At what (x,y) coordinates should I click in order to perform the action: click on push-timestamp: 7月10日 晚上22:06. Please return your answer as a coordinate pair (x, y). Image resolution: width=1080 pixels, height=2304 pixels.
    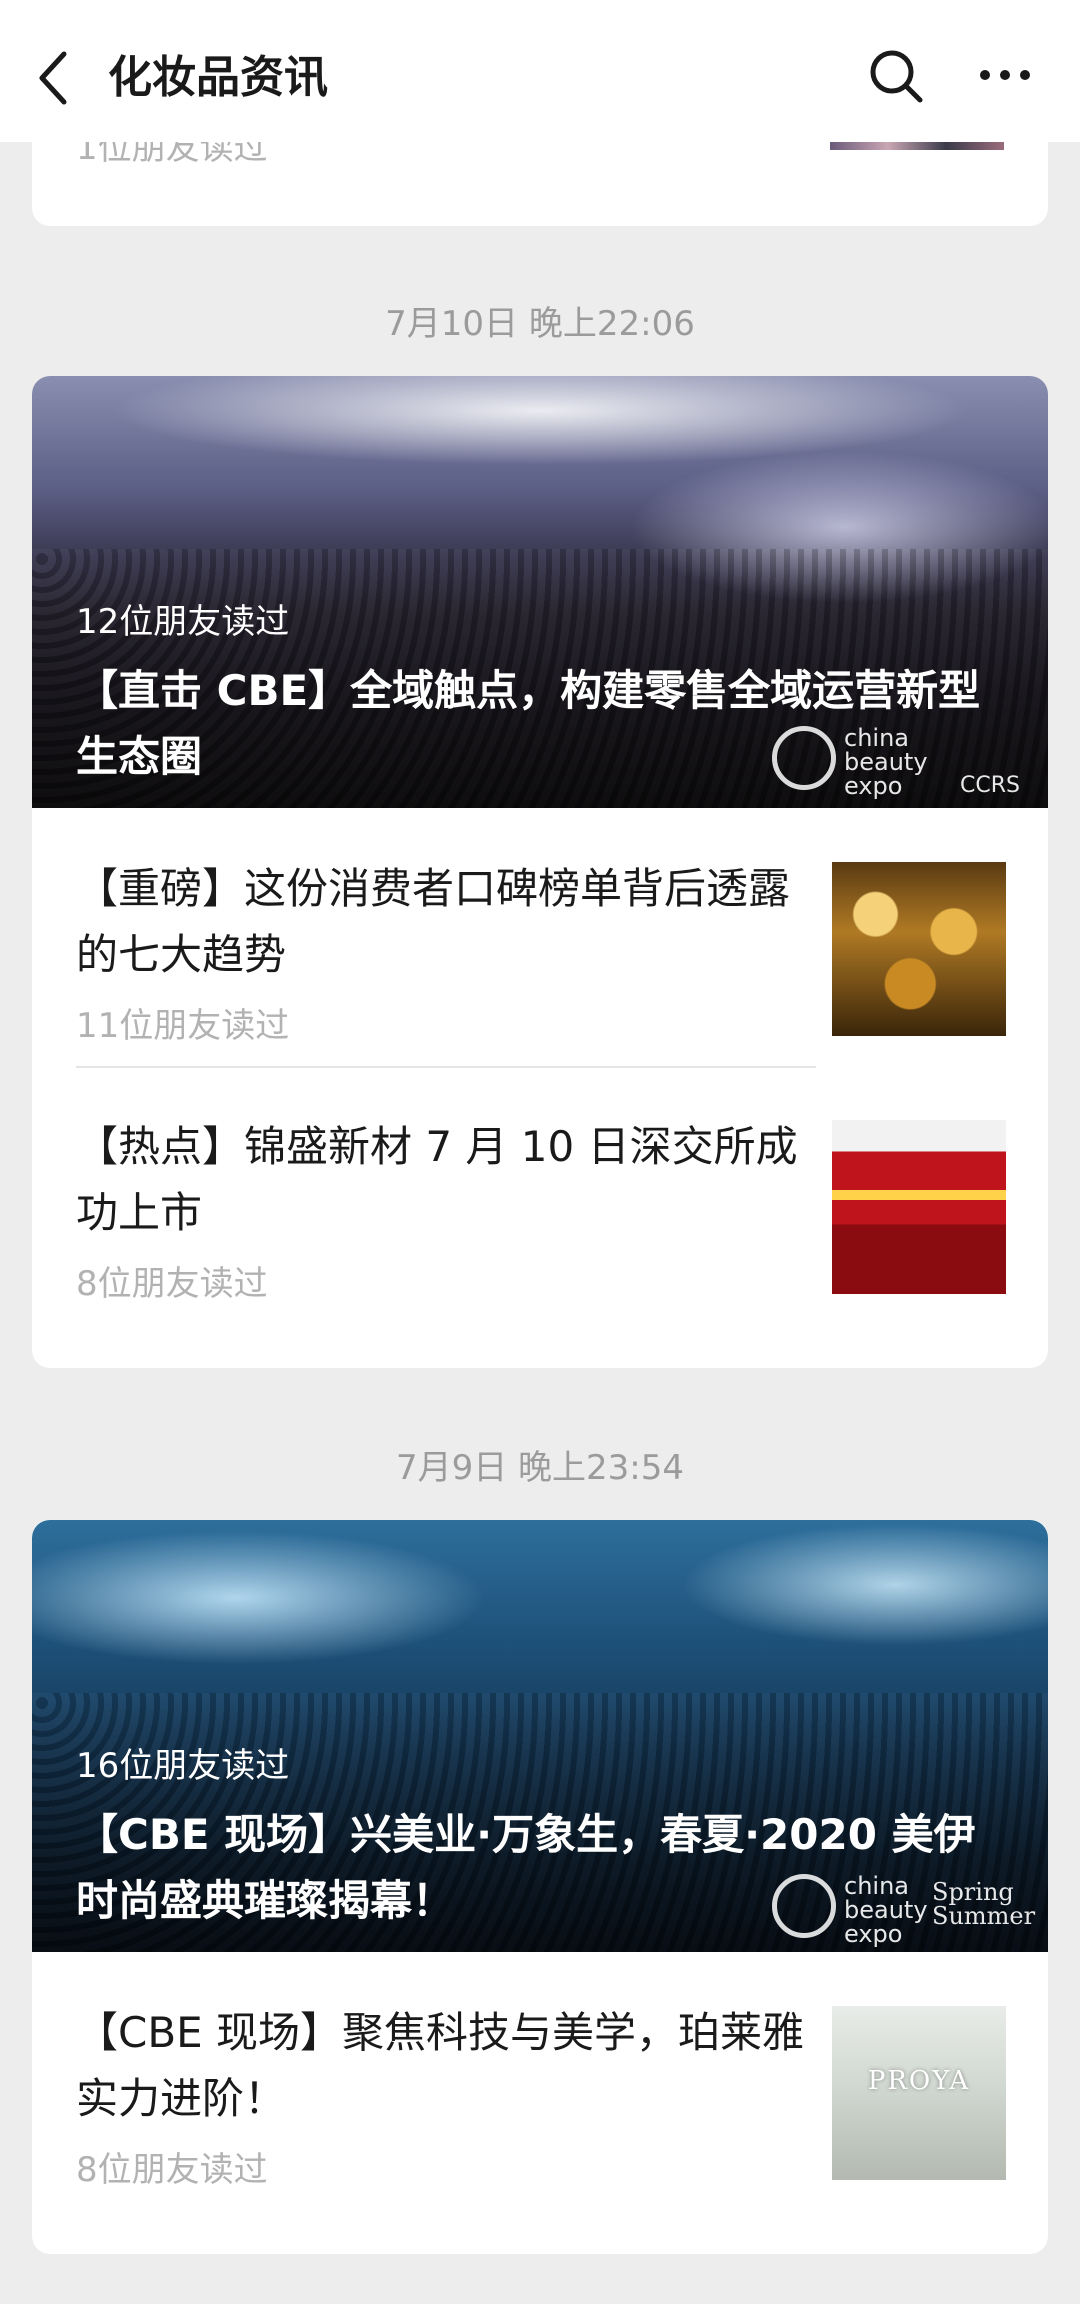
    Looking at the image, I should click on (540, 324).